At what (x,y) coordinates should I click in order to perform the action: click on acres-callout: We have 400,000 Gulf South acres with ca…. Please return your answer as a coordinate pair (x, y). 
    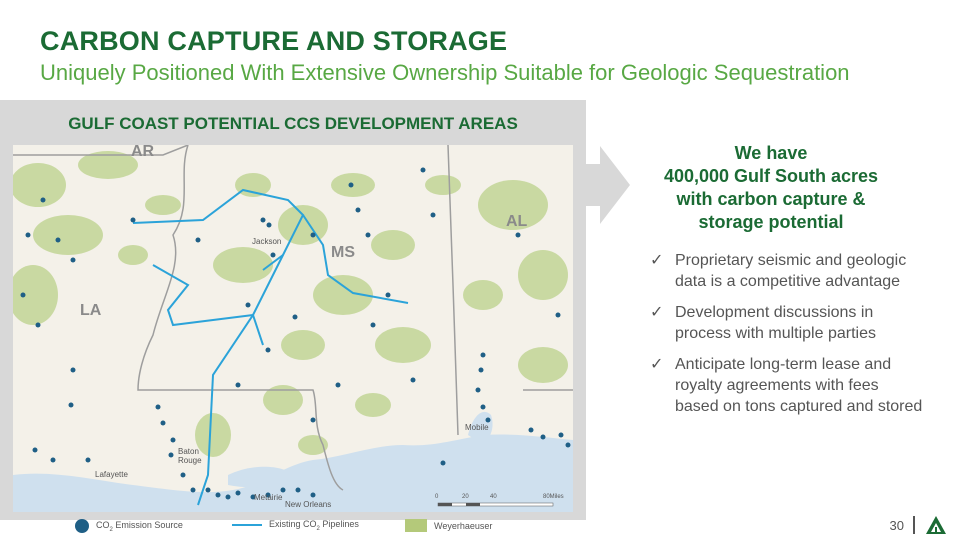
    Looking at the image, I should click on (771, 188).